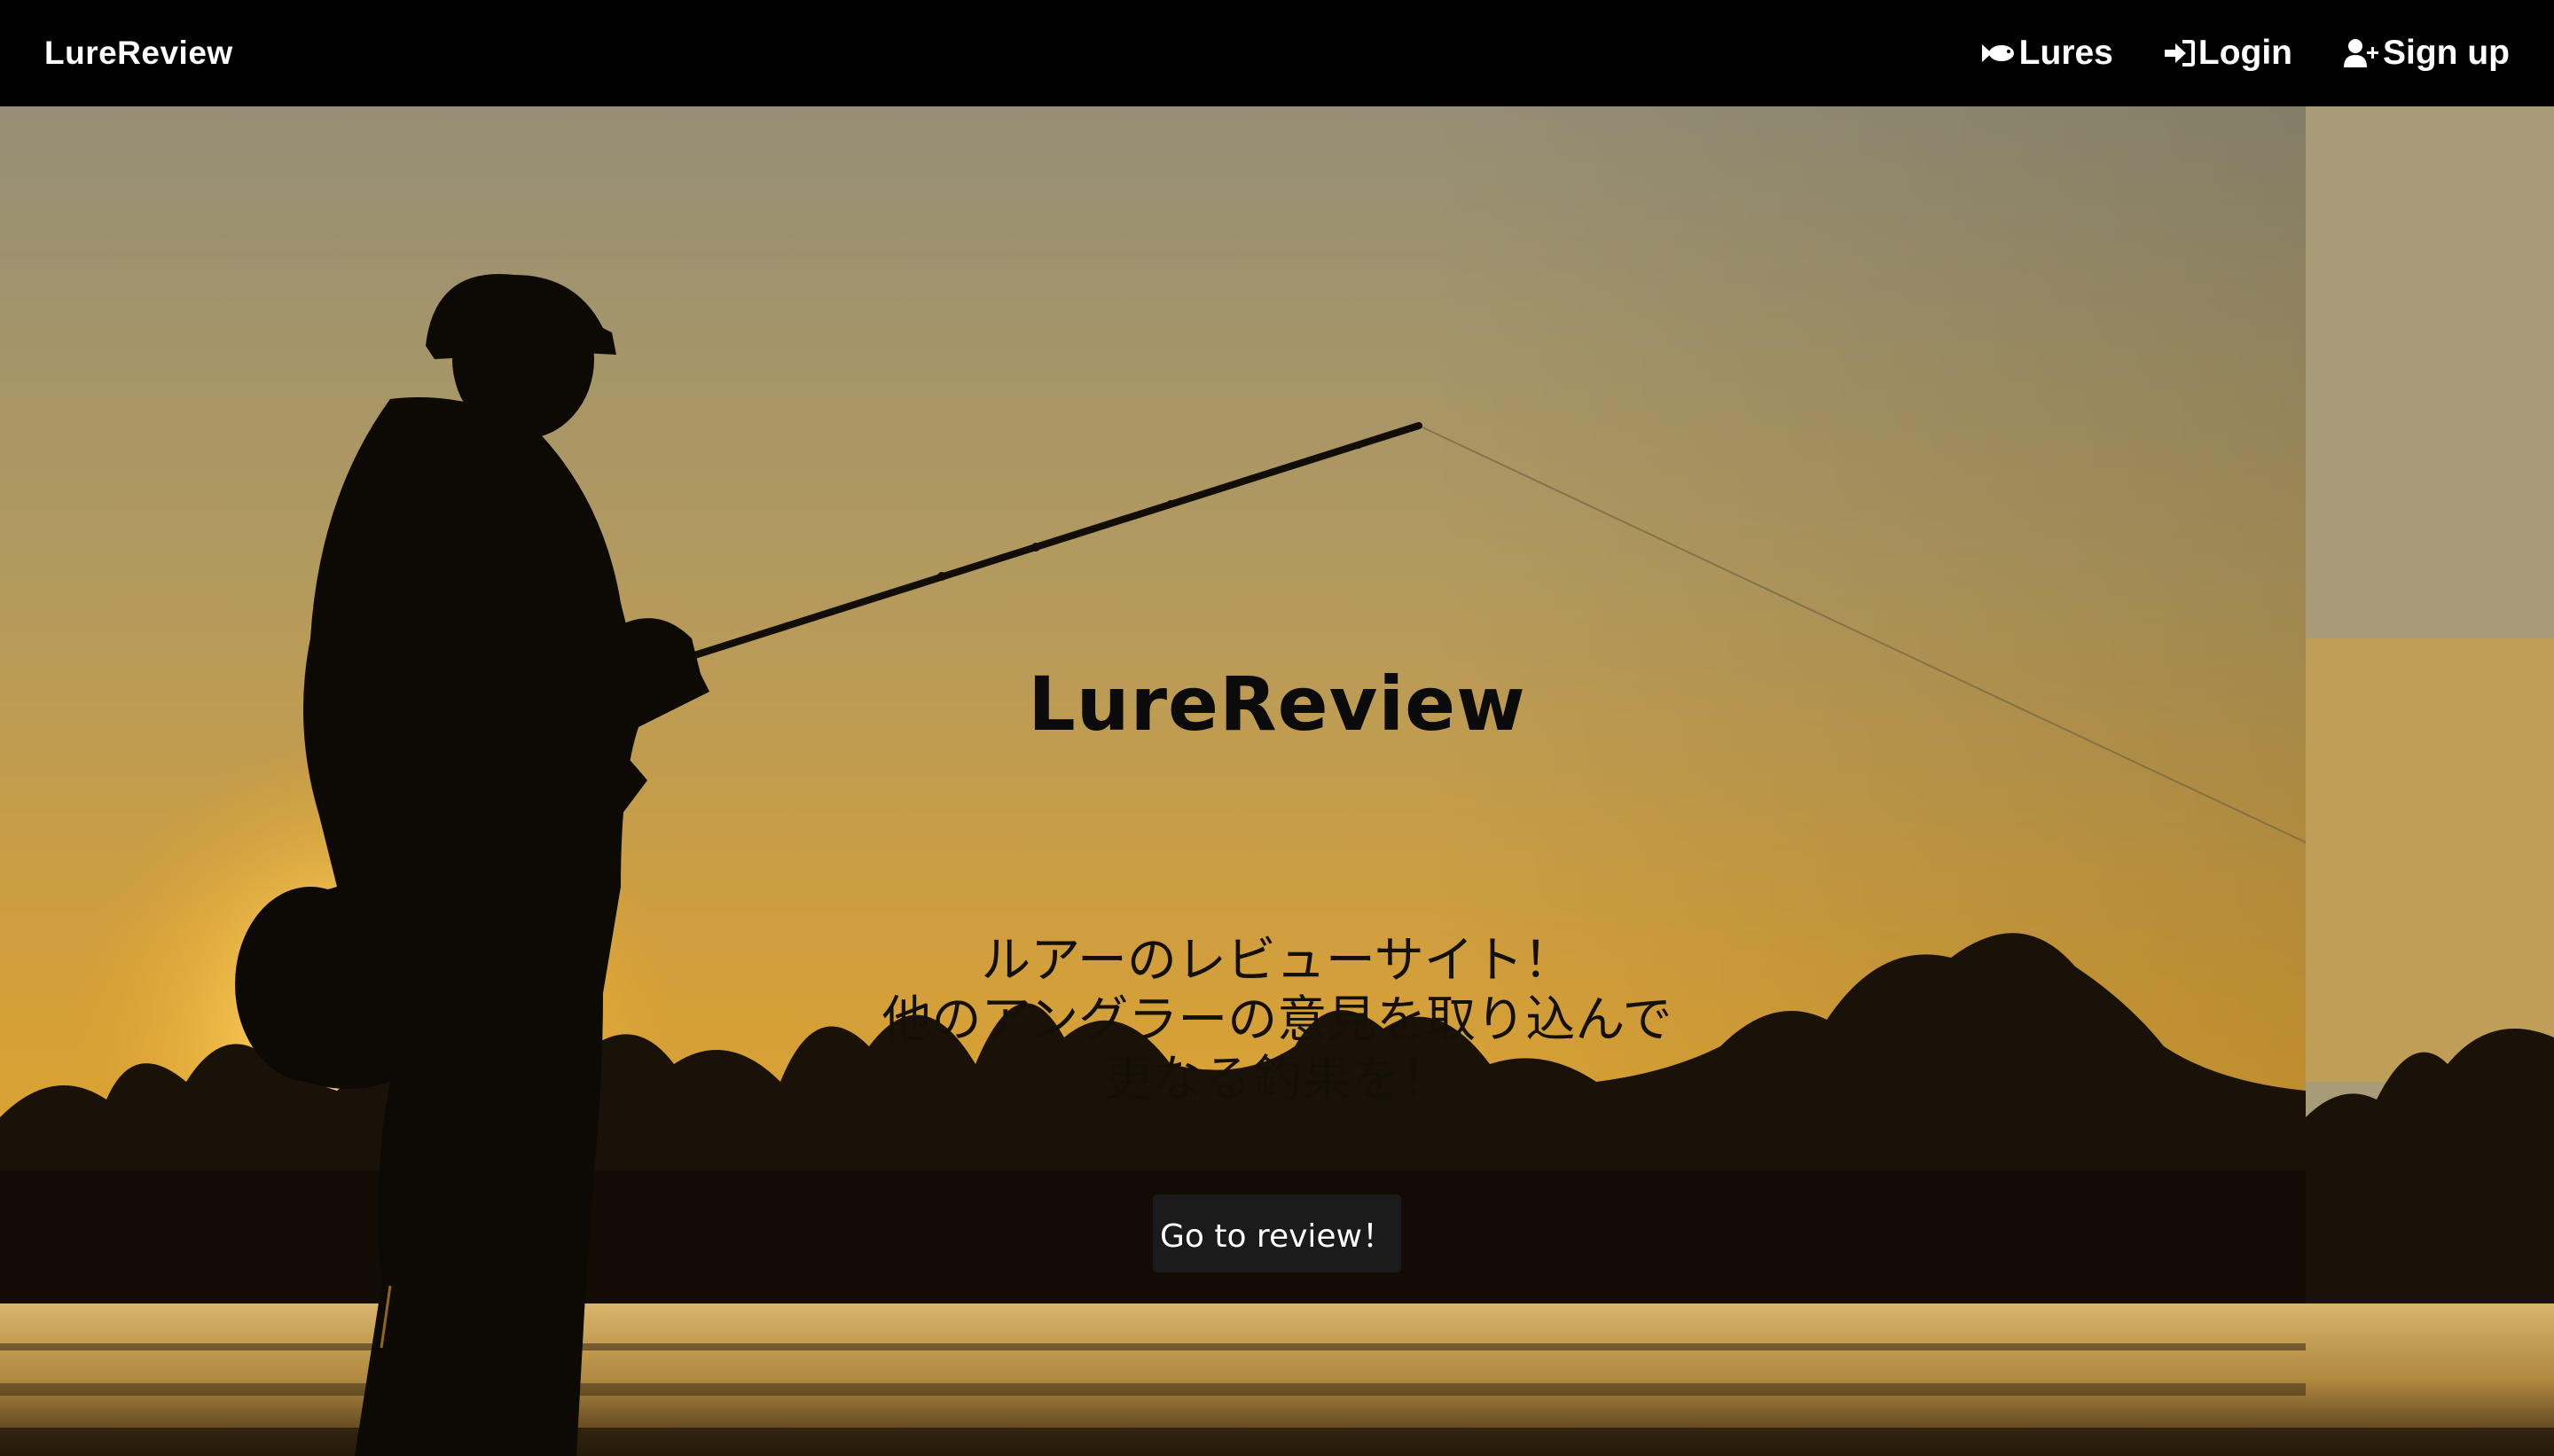 Image resolution: width=2554 pixels, height=1456 pixels. Describe the element at coordinates (2181, 53) in the screenshot. I see `sign-in-icon` at that location.